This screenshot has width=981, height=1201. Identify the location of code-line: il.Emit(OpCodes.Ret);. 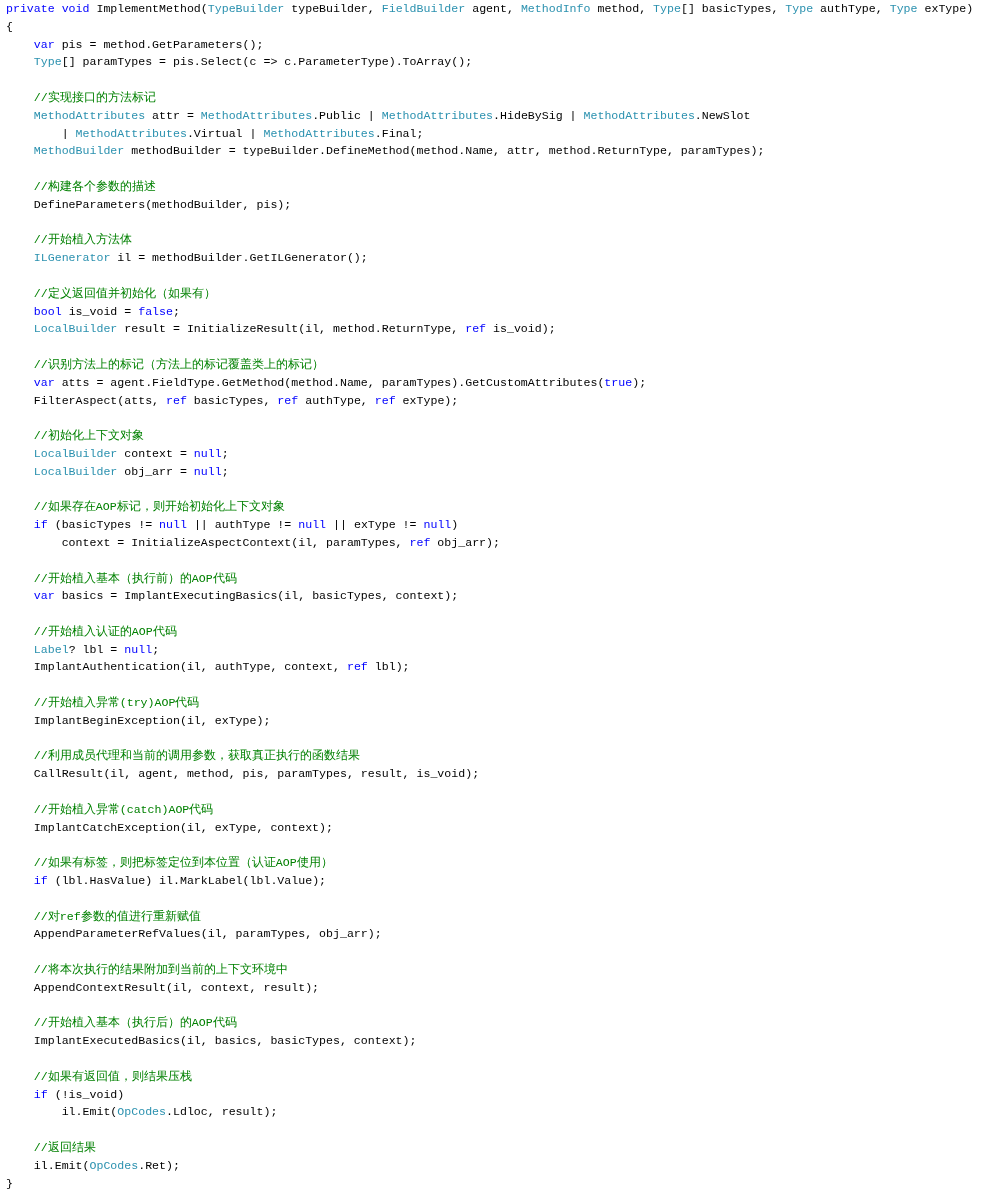
(106, 1165).